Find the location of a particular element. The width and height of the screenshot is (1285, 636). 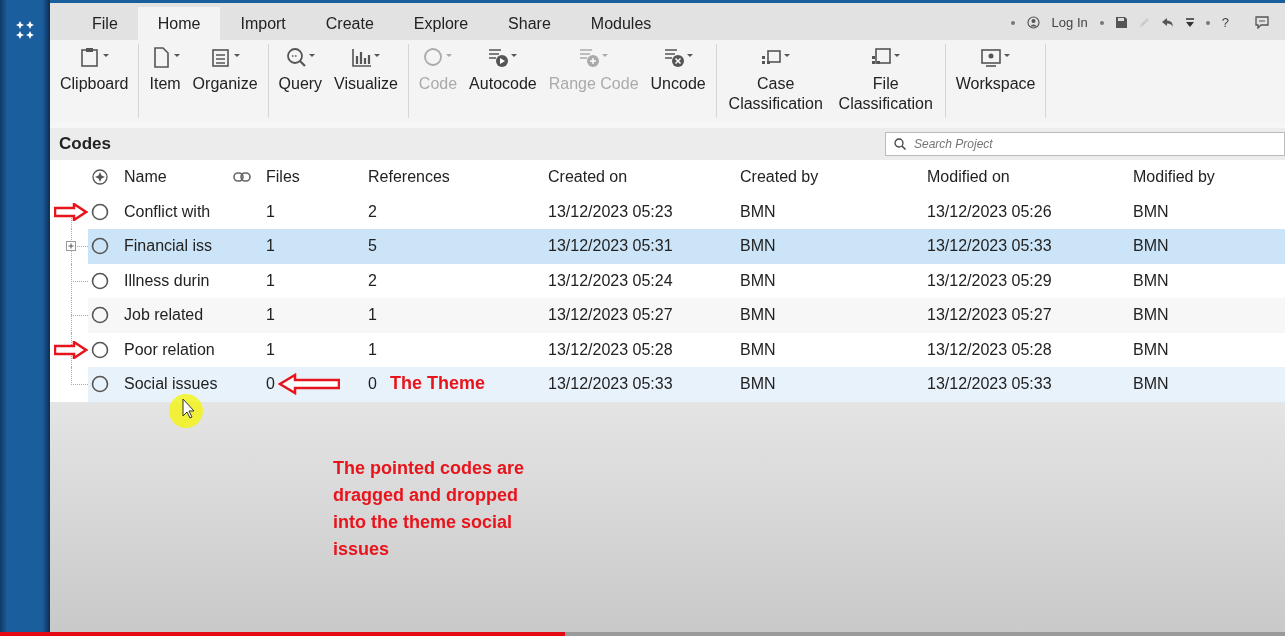

ribbon-button: Clipboard is located at coordinates (94, 81).